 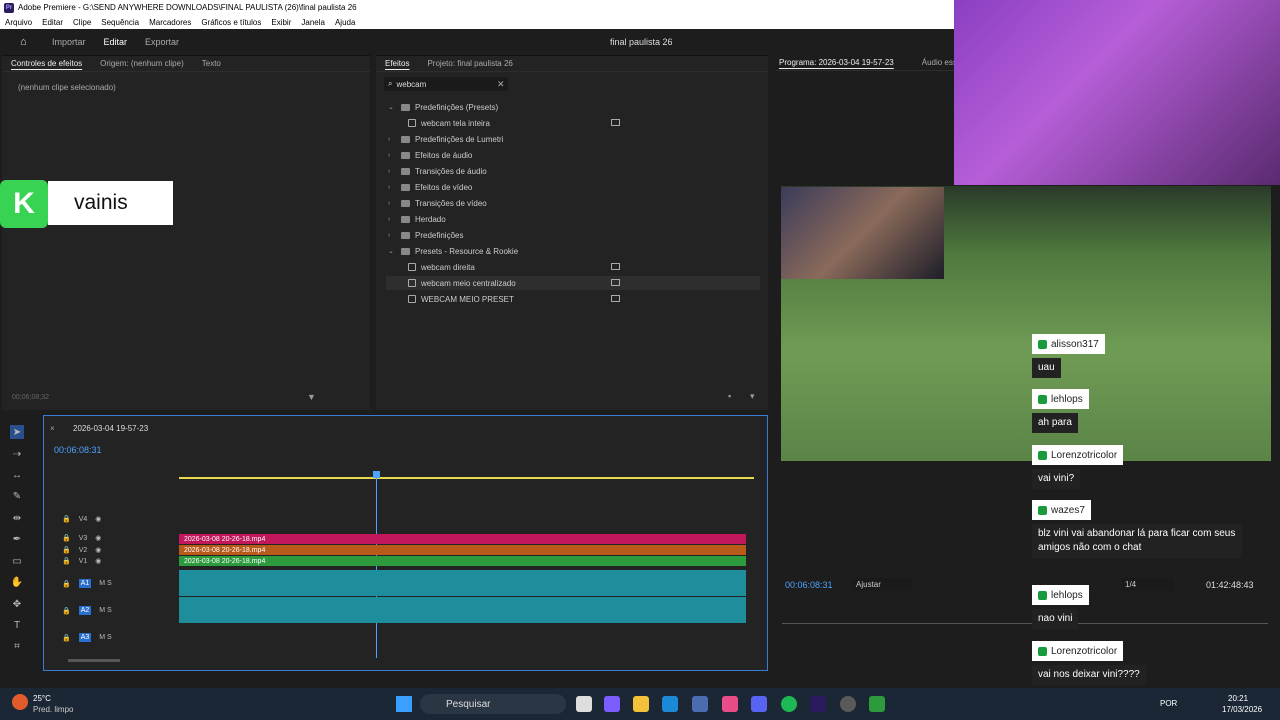 I want to click on razor-icon: ✎, so click(x=17, y=496).